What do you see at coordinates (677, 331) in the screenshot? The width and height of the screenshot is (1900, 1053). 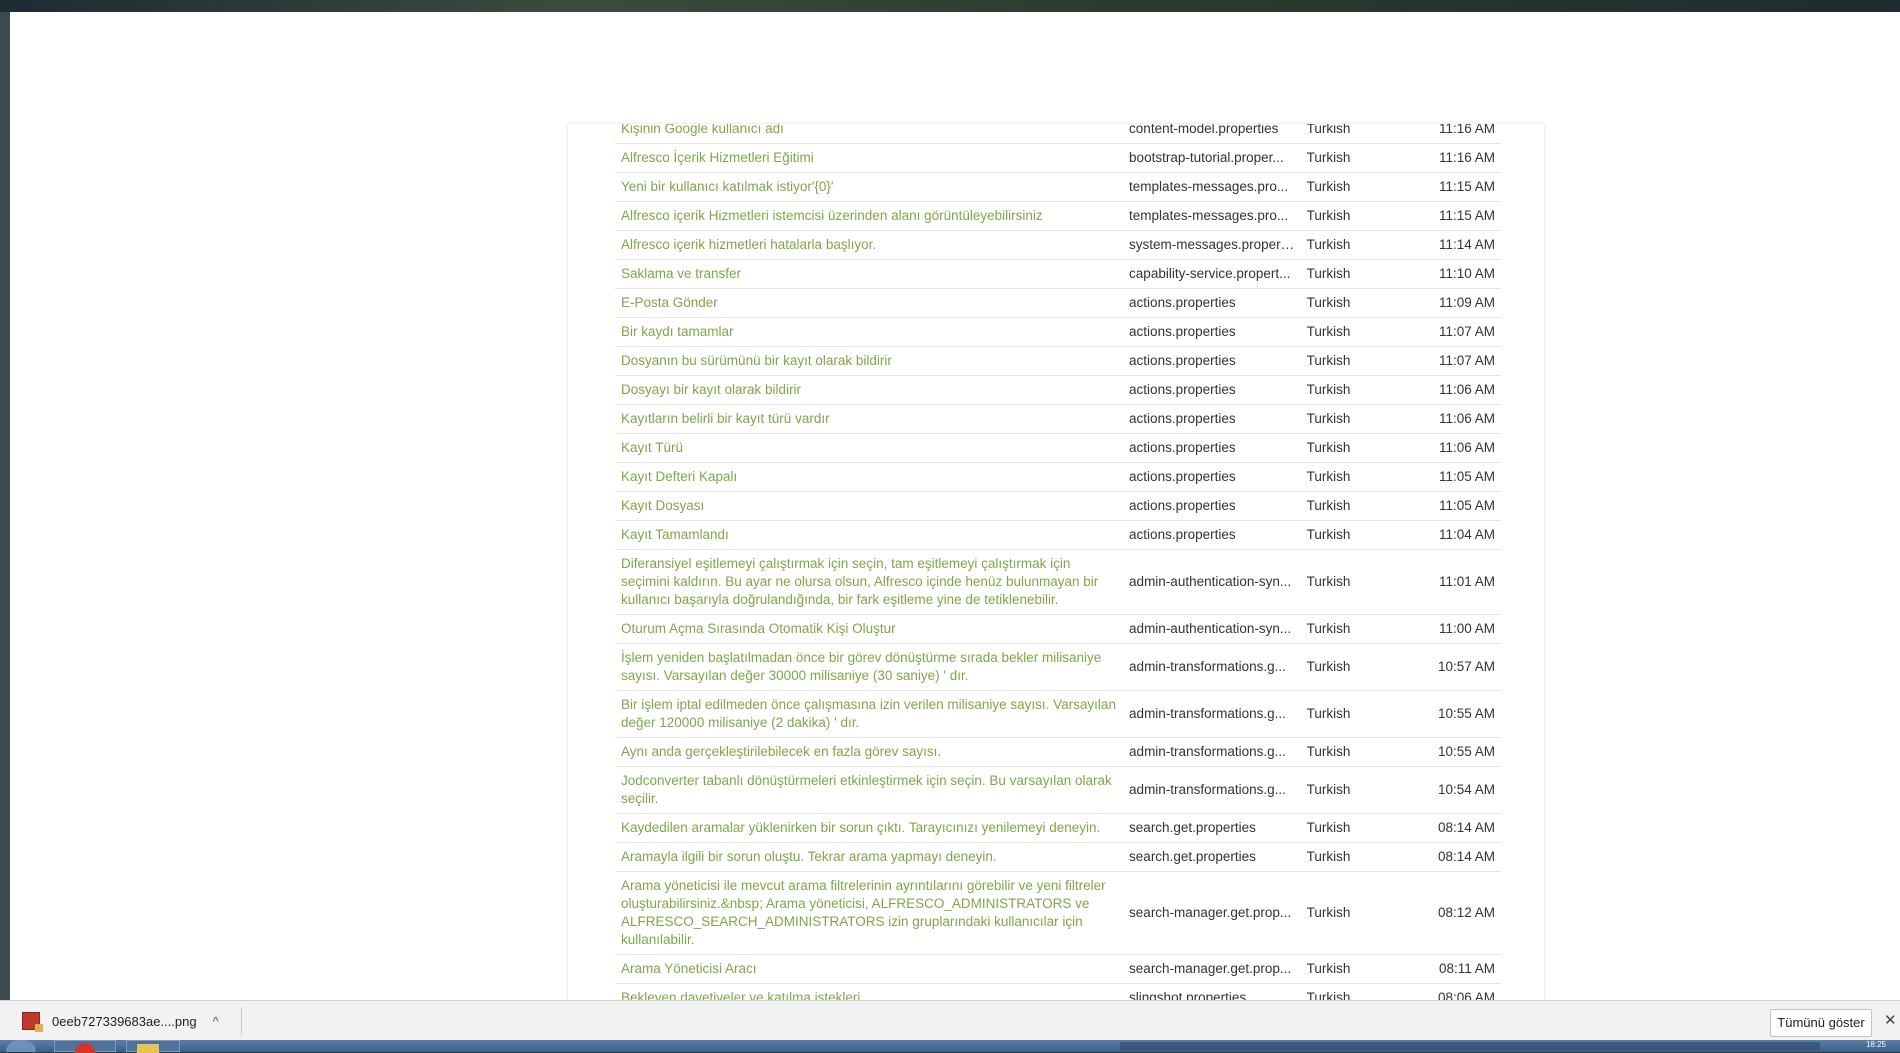 I see `message-link: Bir kaydı tamamlar` at bounding box center [677, 331].